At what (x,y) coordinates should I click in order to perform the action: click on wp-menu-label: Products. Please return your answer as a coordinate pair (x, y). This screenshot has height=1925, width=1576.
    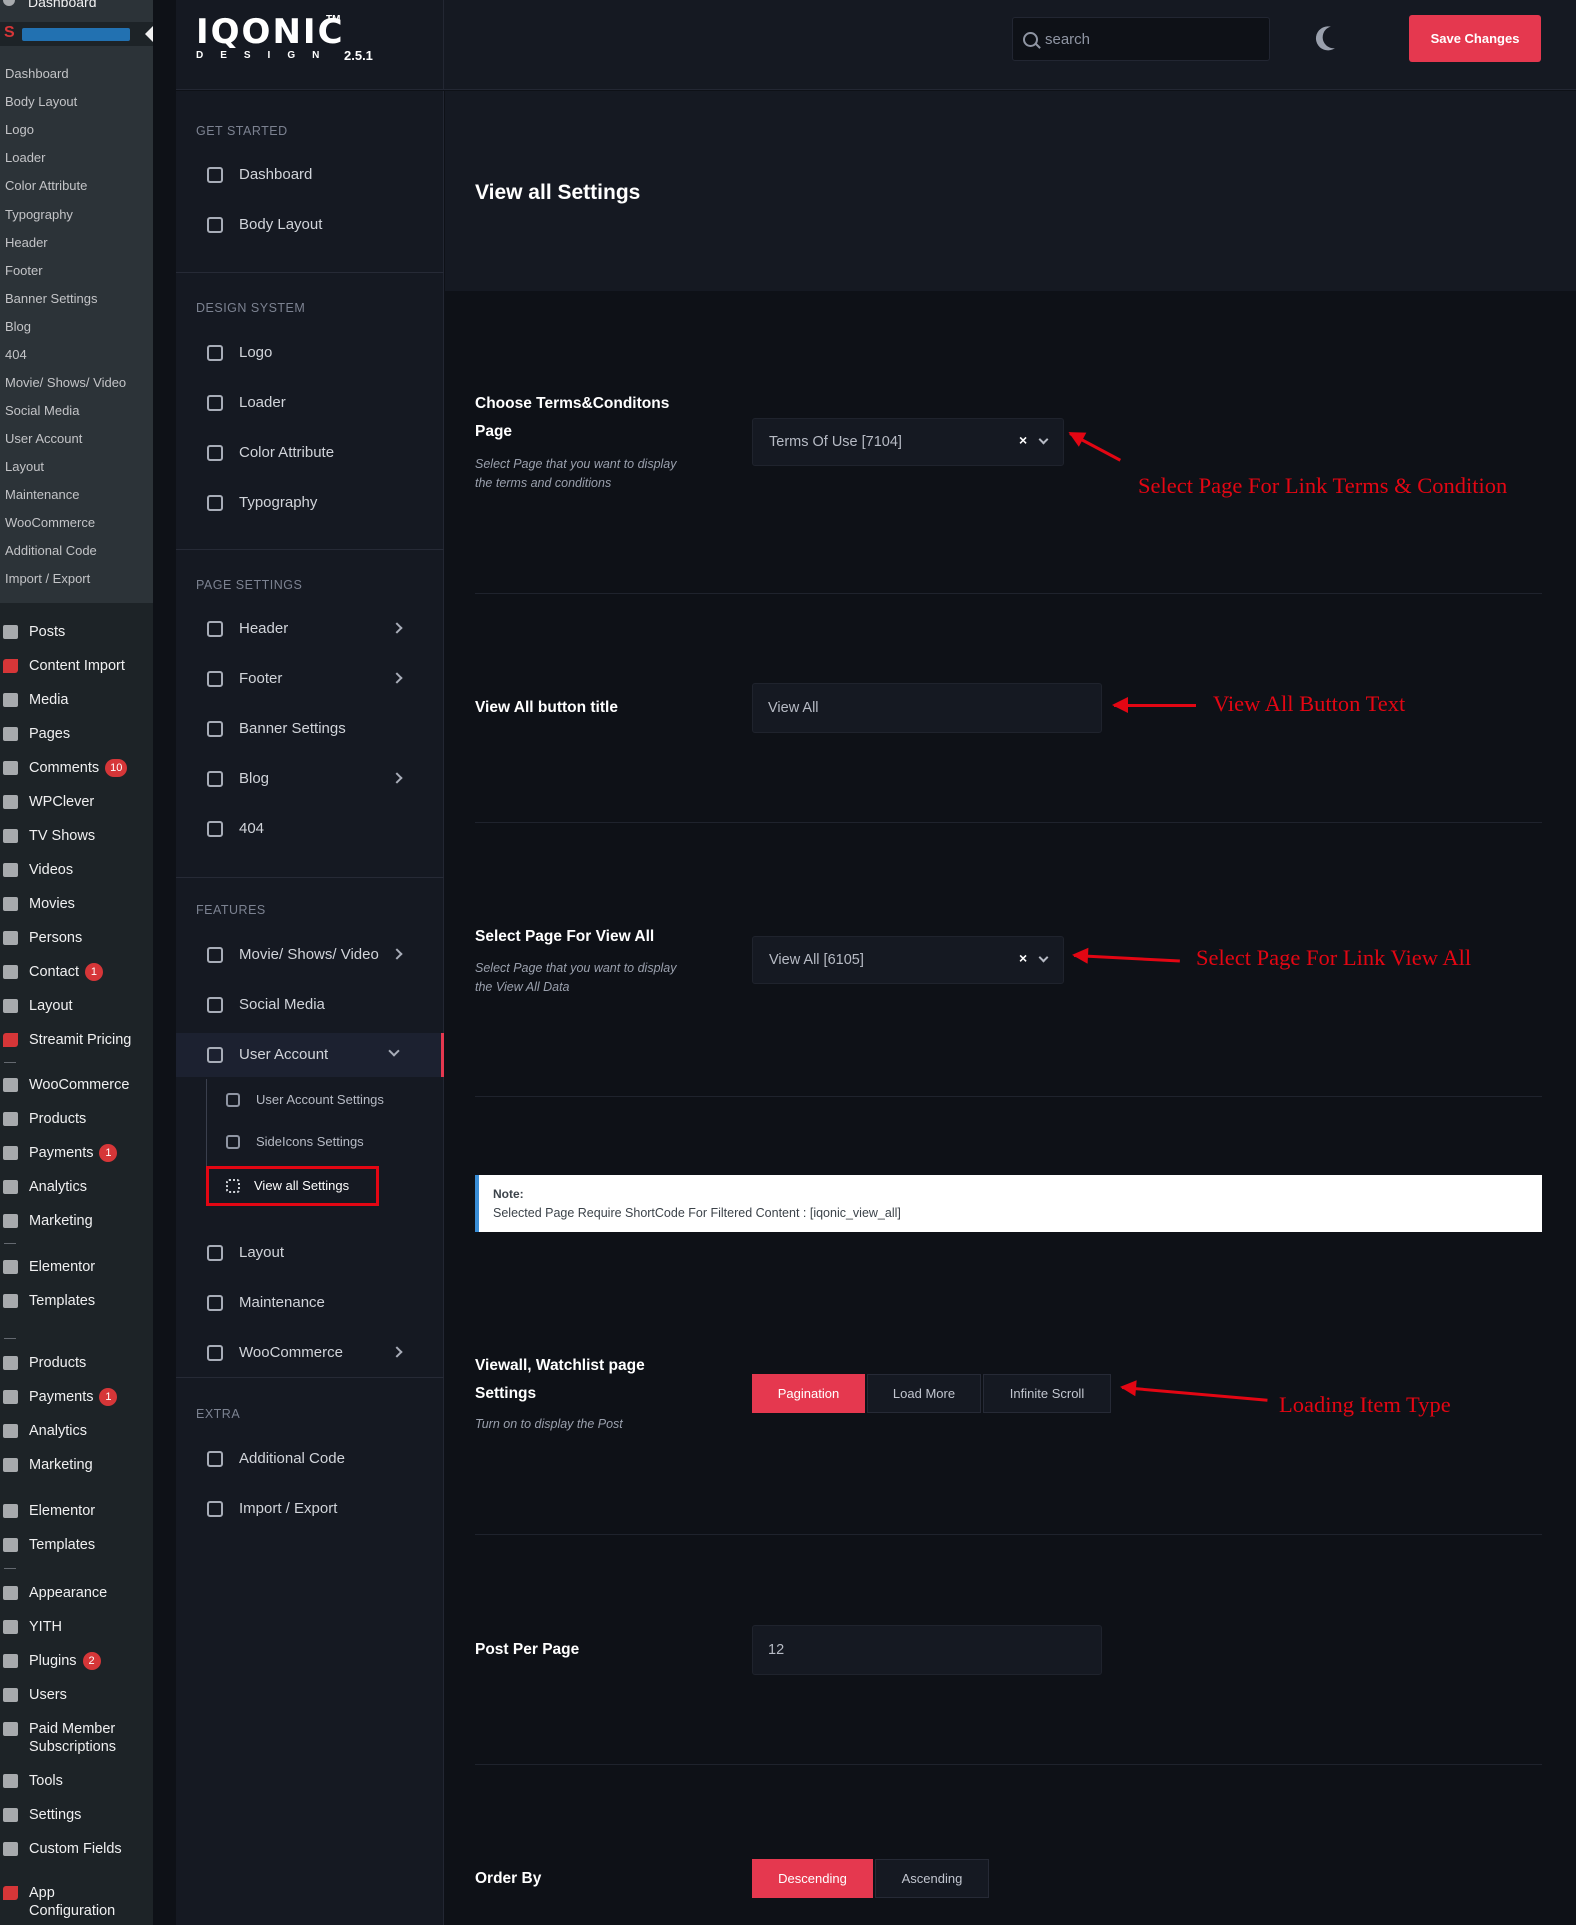
    Looking at the image, I should click on (57, 1363).